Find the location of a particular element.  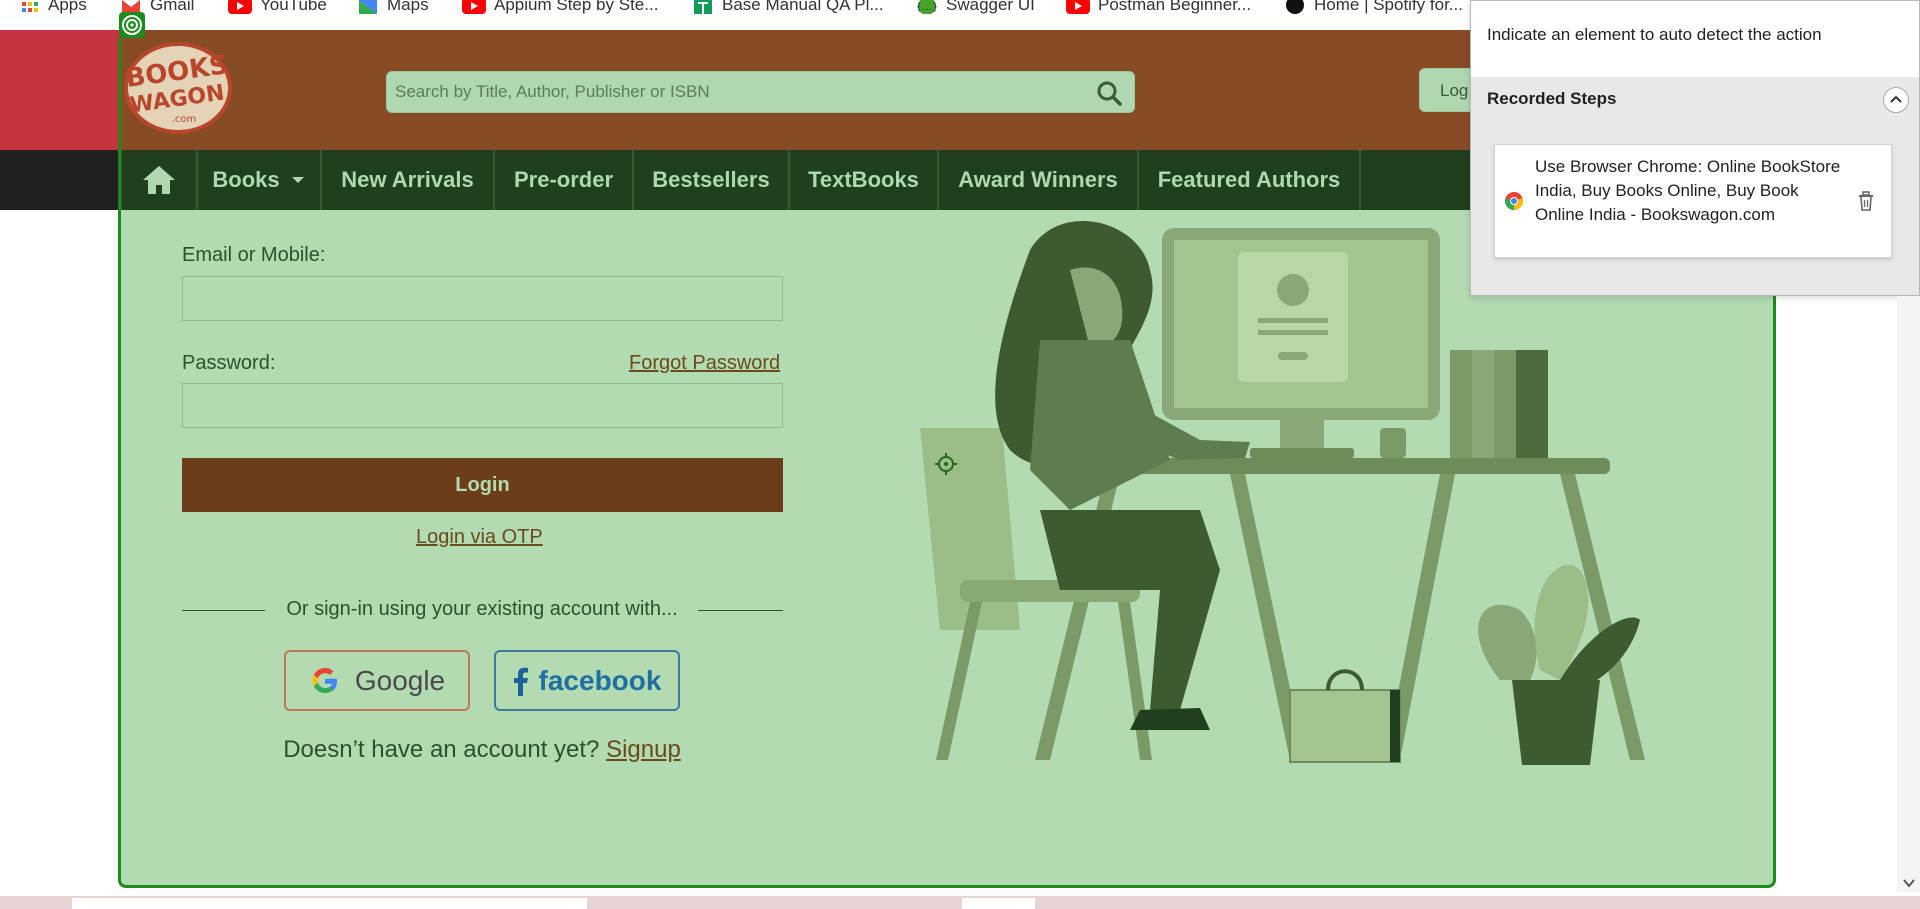

header-left-strip is located at coordinates (60, 90).